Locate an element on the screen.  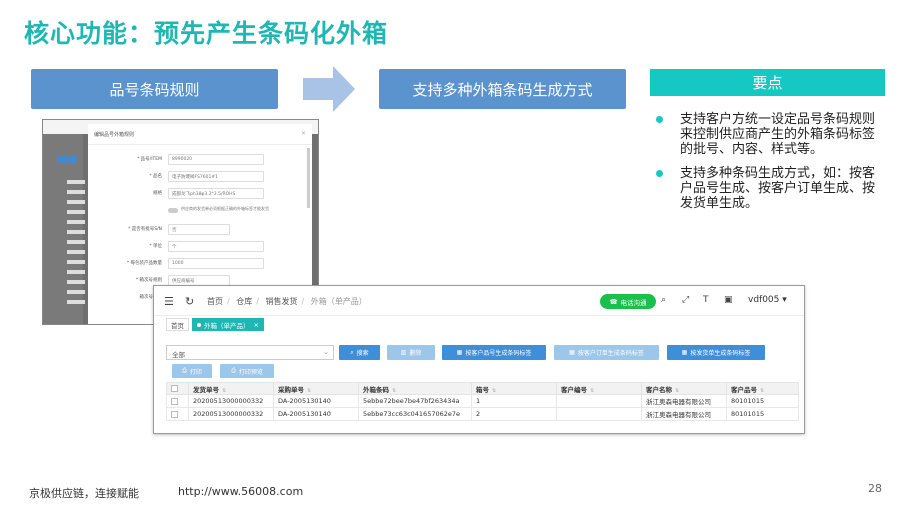
tab-label: 外箱（单产品） is located at coordinates (227, 325).